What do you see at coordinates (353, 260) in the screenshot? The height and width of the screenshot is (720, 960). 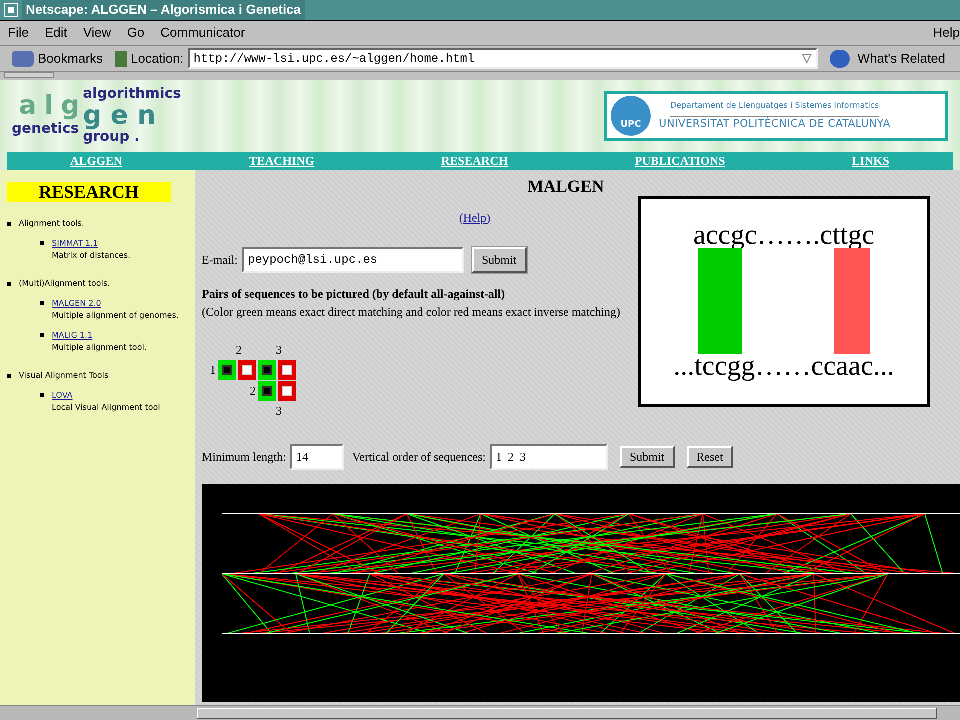 I see `email-field: peypoch@lsi.upc.es` at bounding box center [353, 260].